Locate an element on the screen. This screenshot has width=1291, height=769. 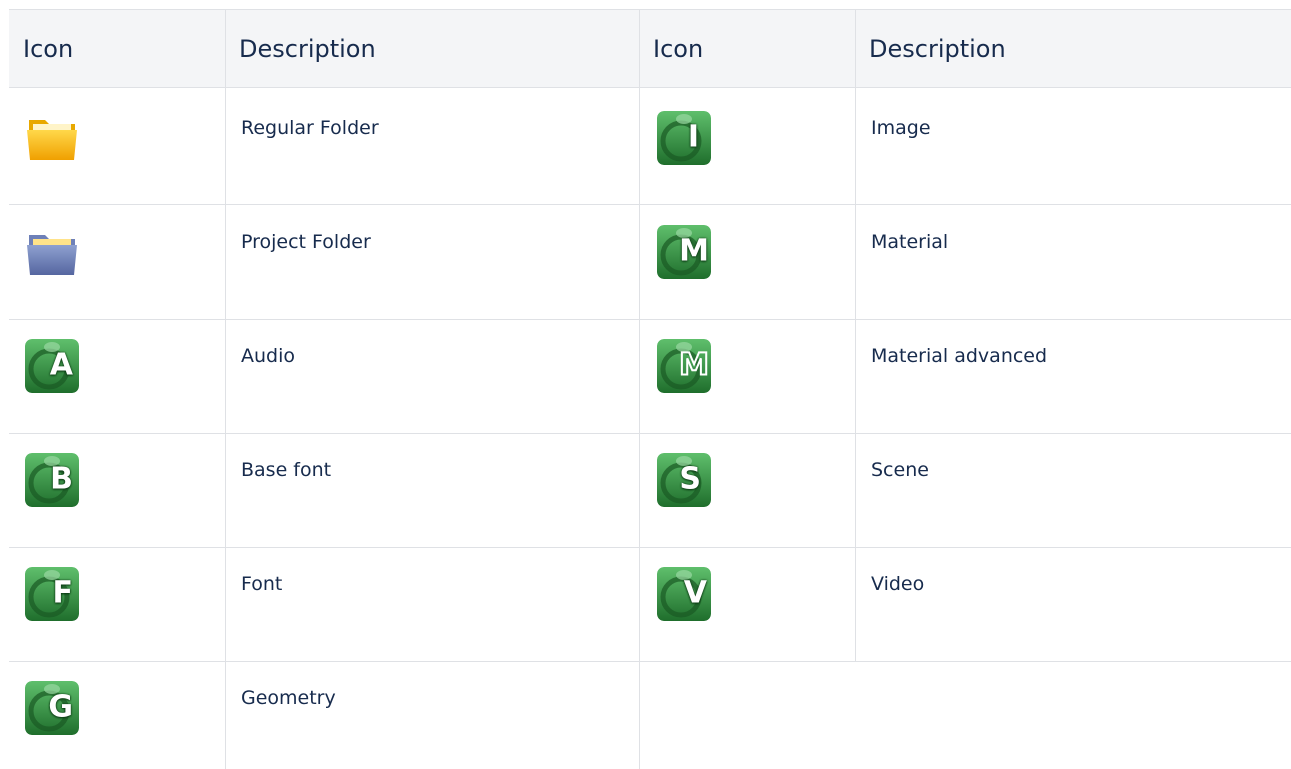
icon-letter: G is located at coordinates (60, 707).